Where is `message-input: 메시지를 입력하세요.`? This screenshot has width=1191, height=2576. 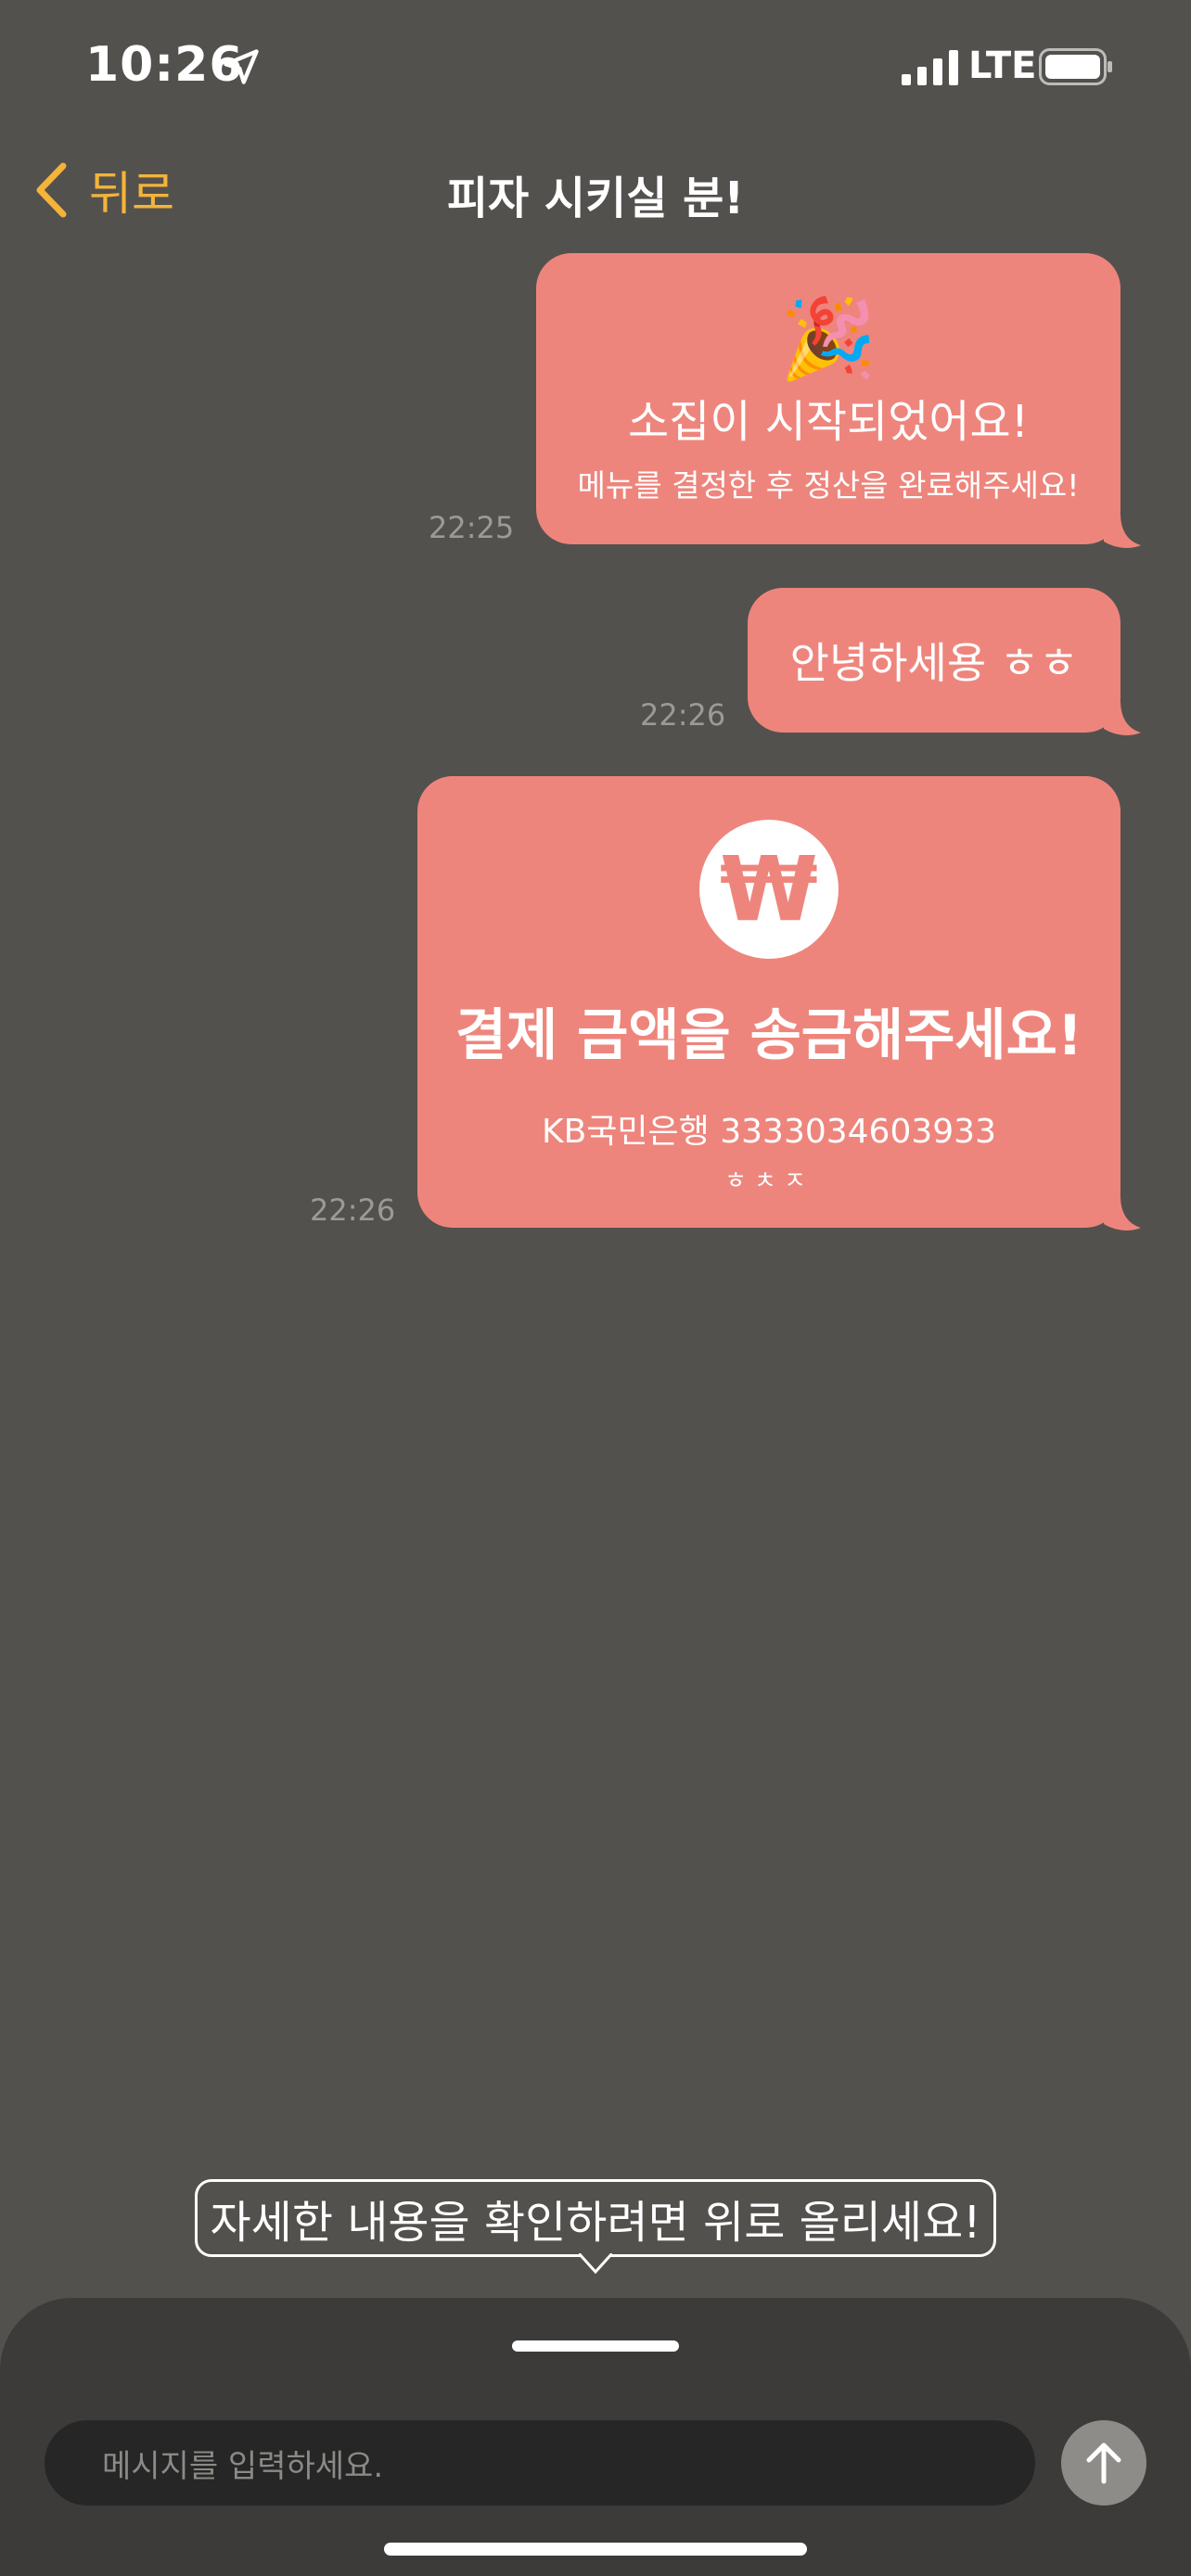
message-input: 메시지를 입력하세요. is located at coordinates (540, 2463).